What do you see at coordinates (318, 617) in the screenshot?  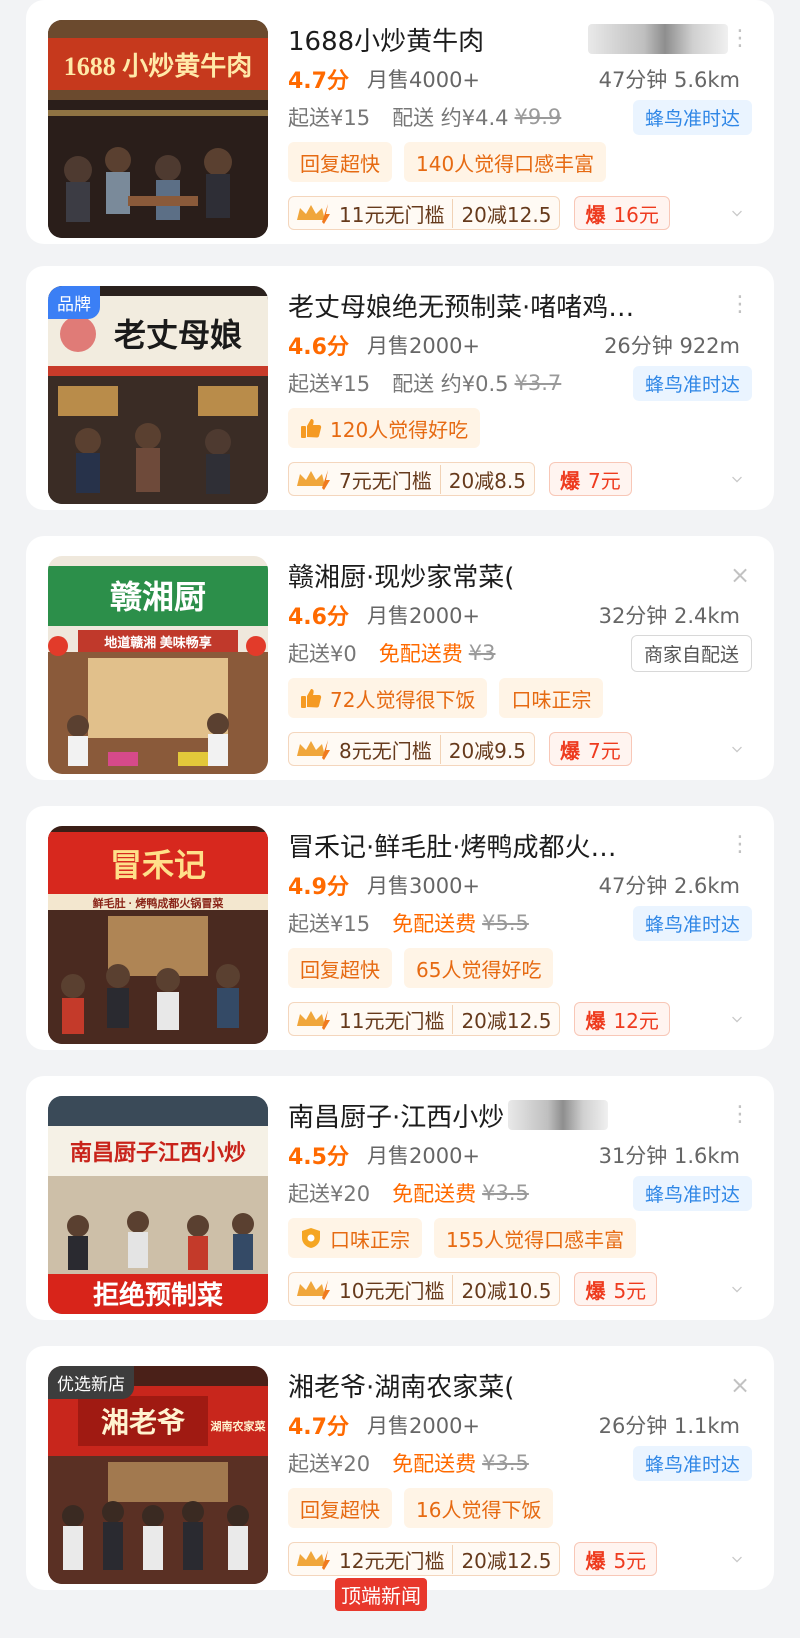 I see `rating: 4.6分` at bounding box center [318, 617].